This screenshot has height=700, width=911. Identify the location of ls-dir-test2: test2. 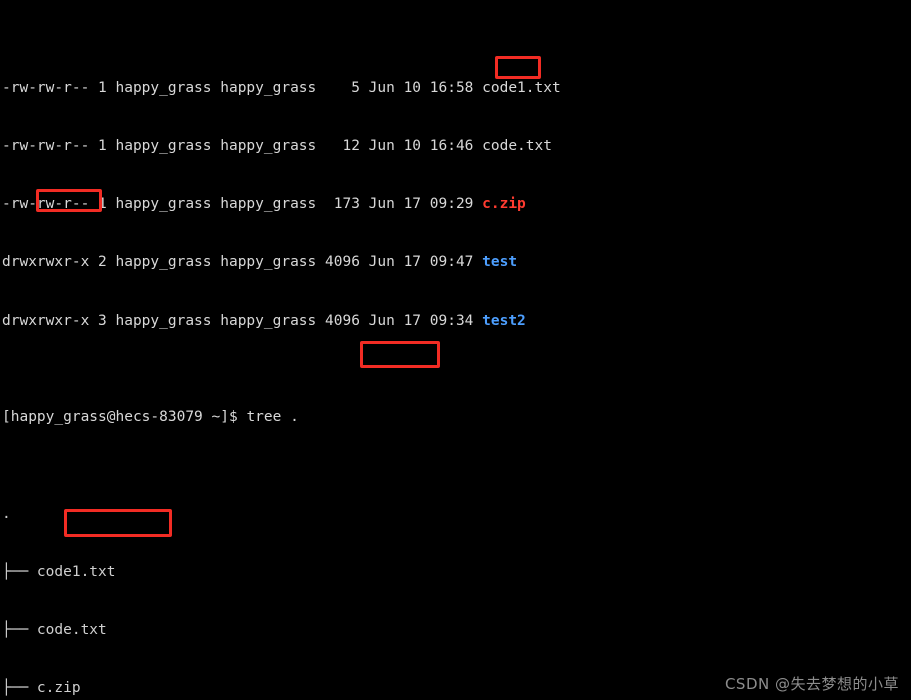
(504, 320).